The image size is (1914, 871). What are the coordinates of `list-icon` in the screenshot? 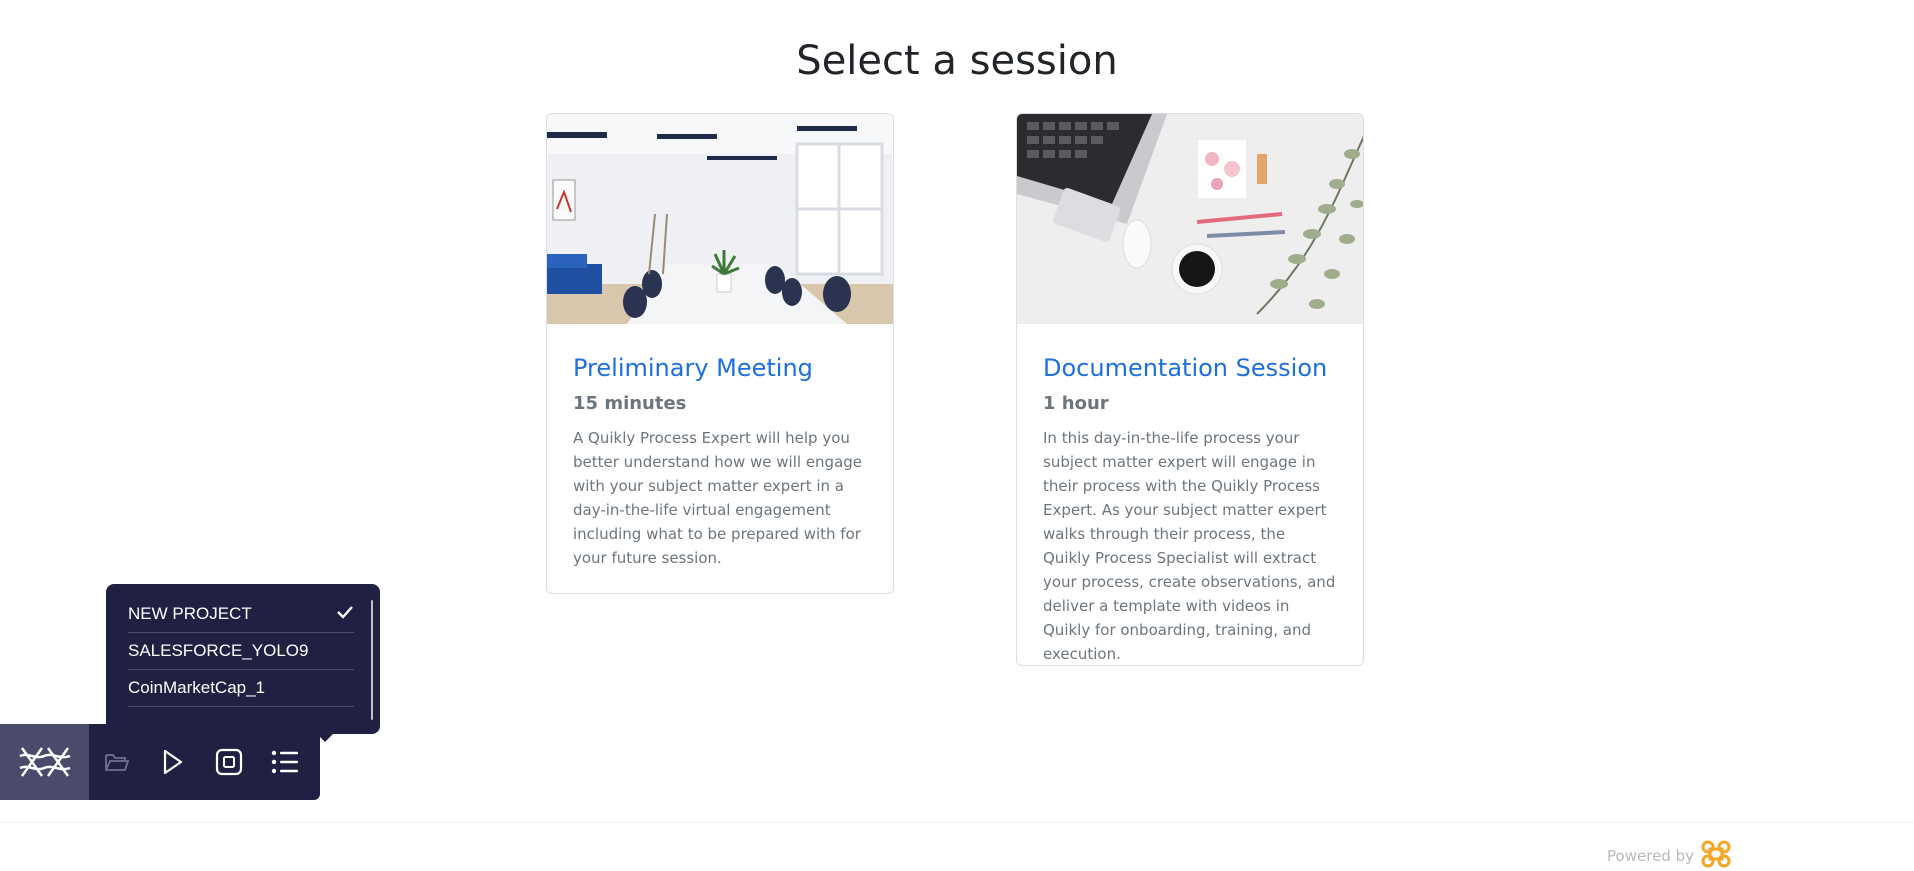 It's located at (285, 762).